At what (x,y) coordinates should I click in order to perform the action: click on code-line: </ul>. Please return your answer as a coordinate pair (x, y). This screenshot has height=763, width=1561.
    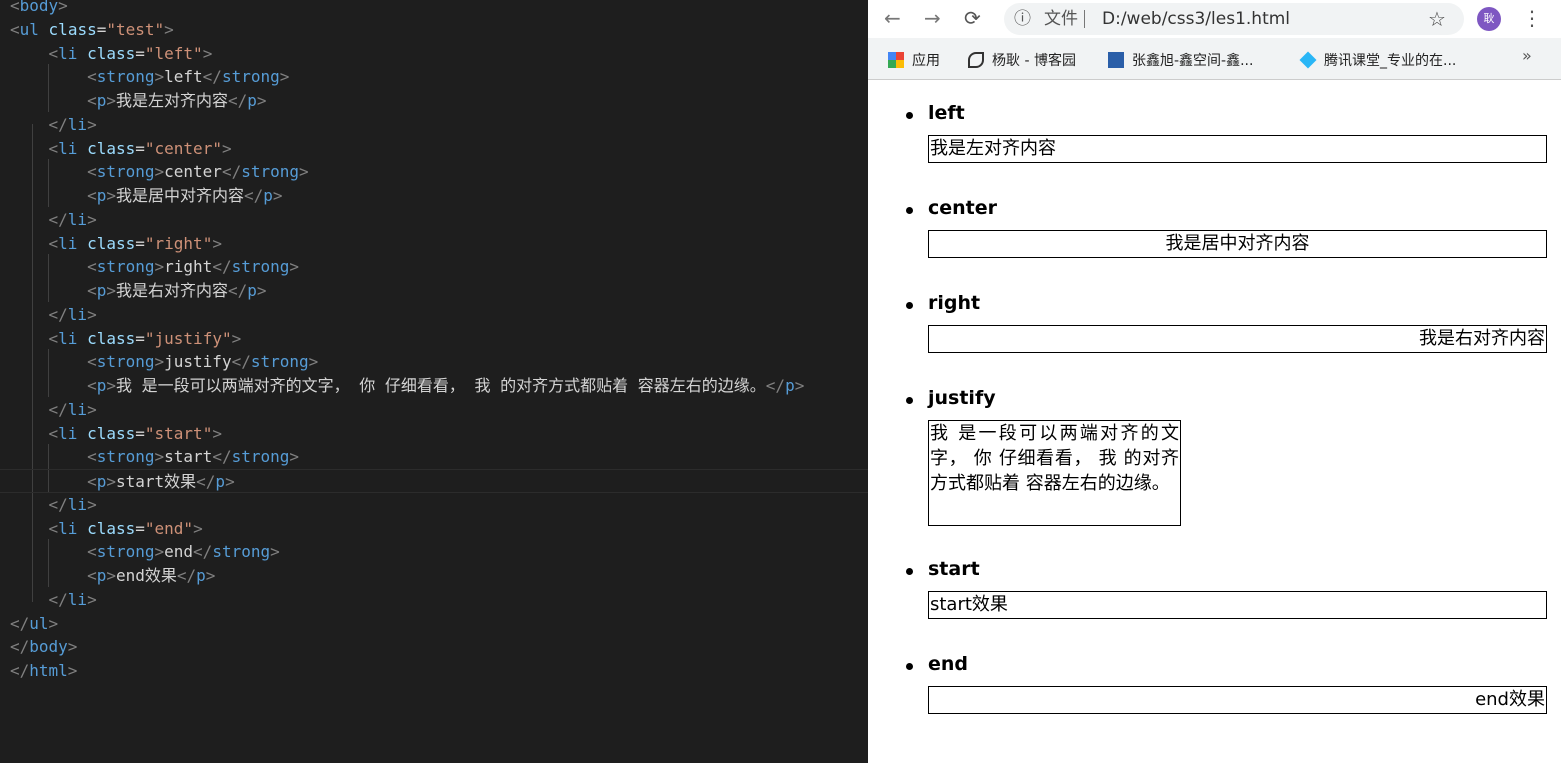
    Looking at the image, I should click on (34, 624).